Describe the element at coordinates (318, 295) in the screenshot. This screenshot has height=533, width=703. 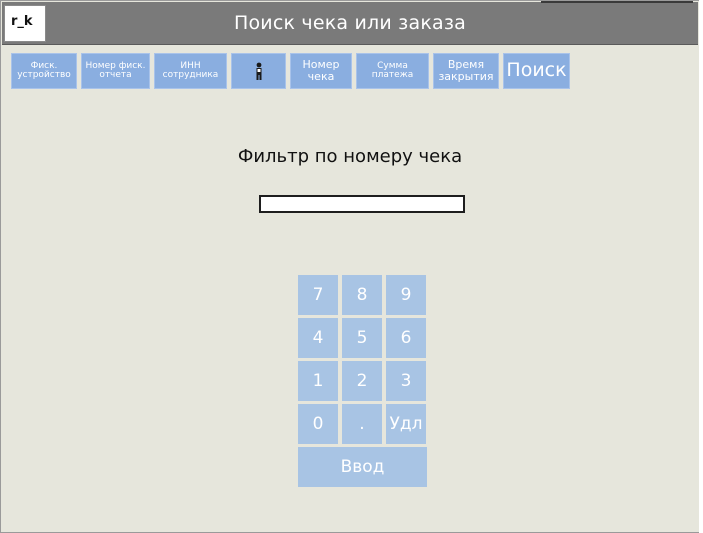
I see `key-7: 7` at that location.